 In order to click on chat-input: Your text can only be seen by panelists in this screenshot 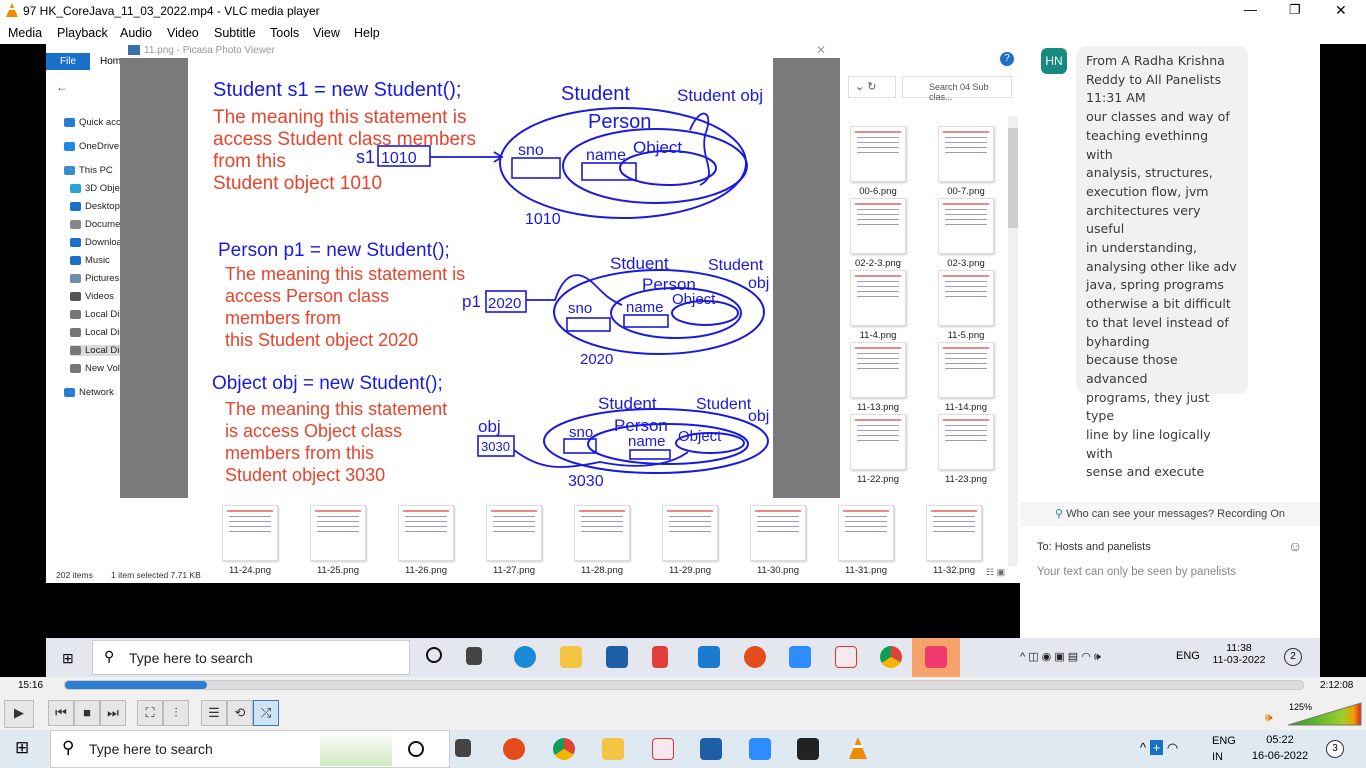, I will do `click(1172, 572)`.